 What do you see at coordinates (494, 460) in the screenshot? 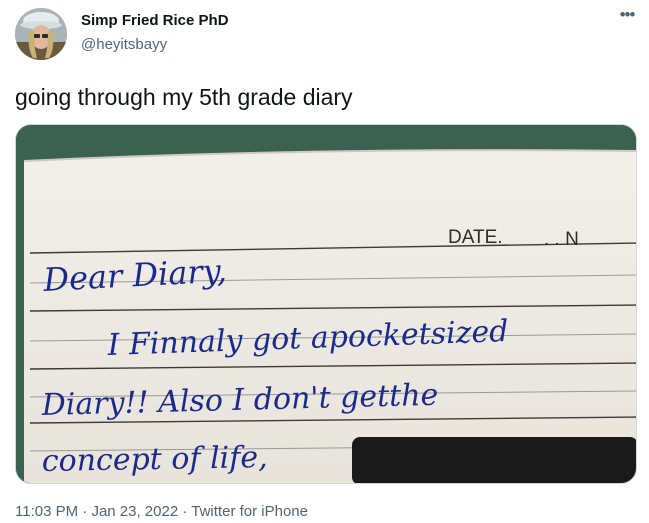
I see `redaction-block` at bounding box center [494, 460].